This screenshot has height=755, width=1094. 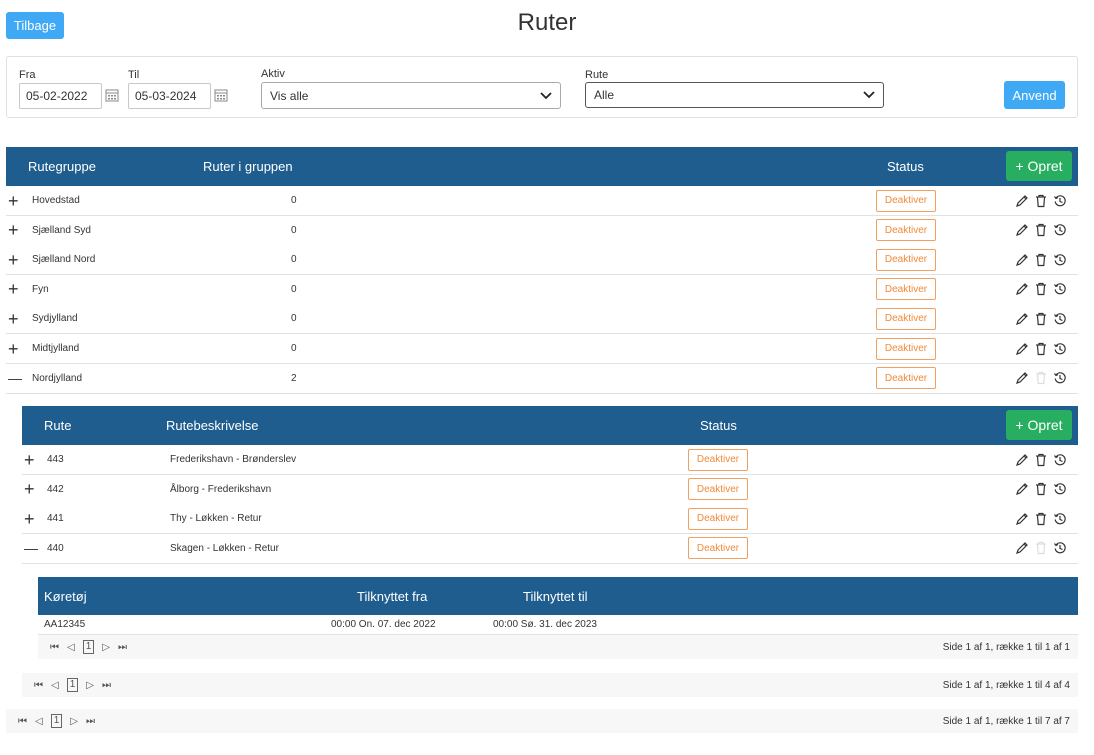 What do you see at coordinates (547, 22) in the screenshot?
I see `page-title: Ruter` at bounding box center [547, 22].